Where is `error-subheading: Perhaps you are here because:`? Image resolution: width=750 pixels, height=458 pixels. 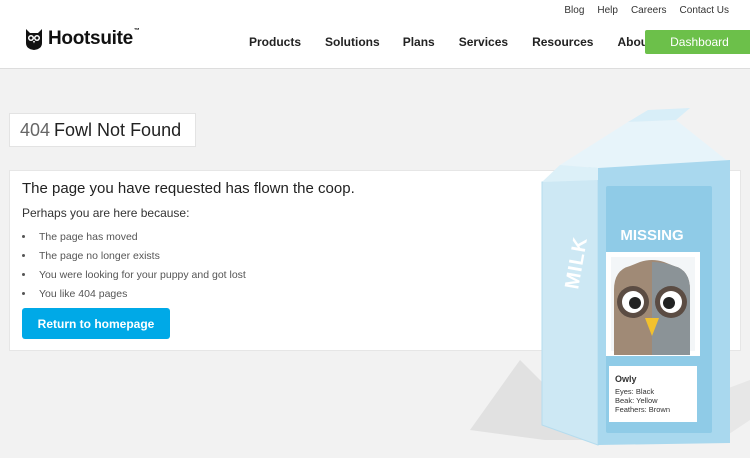
error-subheading: Perhaps you are here because: is located at coordinates (106, 213).